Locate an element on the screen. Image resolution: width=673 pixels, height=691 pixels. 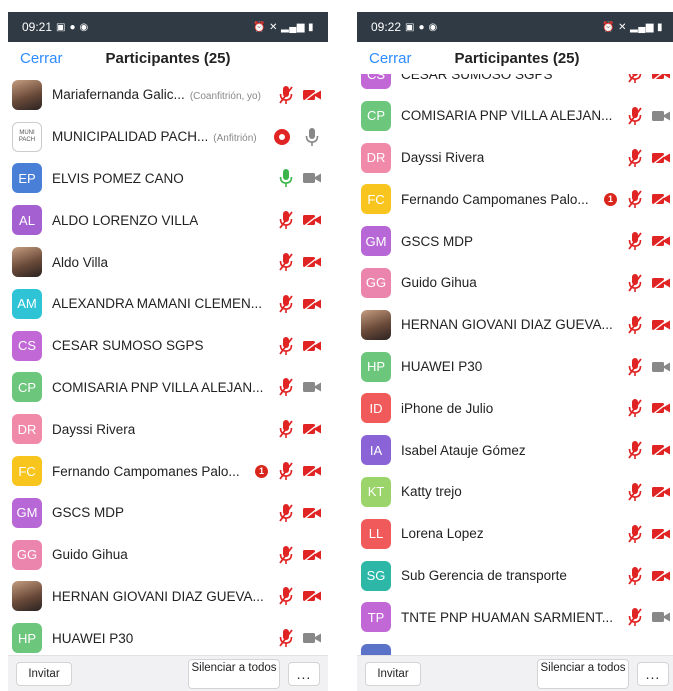
recording-icon is located at coordinates (282, 136).